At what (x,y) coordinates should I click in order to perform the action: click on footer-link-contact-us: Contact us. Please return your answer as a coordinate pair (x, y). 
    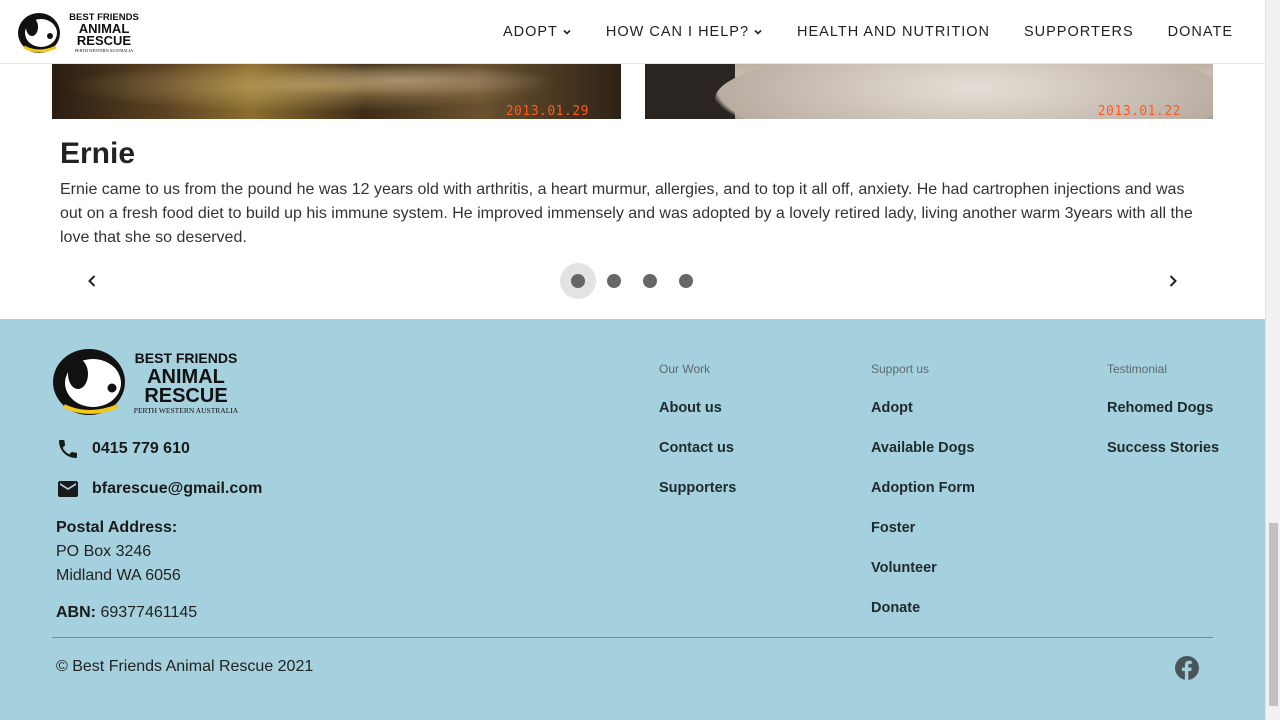
    Looking at the image, I should click on (697, 460).